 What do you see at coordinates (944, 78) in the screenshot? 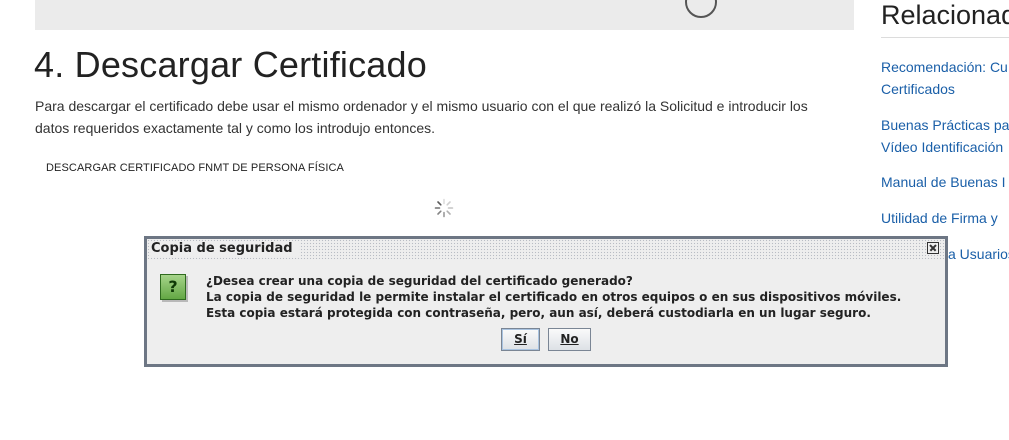
I see `sidebar-link-recomendacion: Recomendación: Cu Certificados` at bounding box center [944, 78].